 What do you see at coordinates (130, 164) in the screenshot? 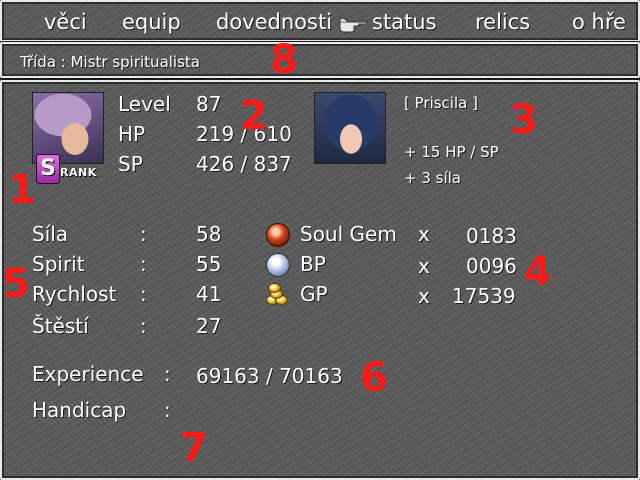
I see `sp-label: SP` at bounding box center [130, 164].